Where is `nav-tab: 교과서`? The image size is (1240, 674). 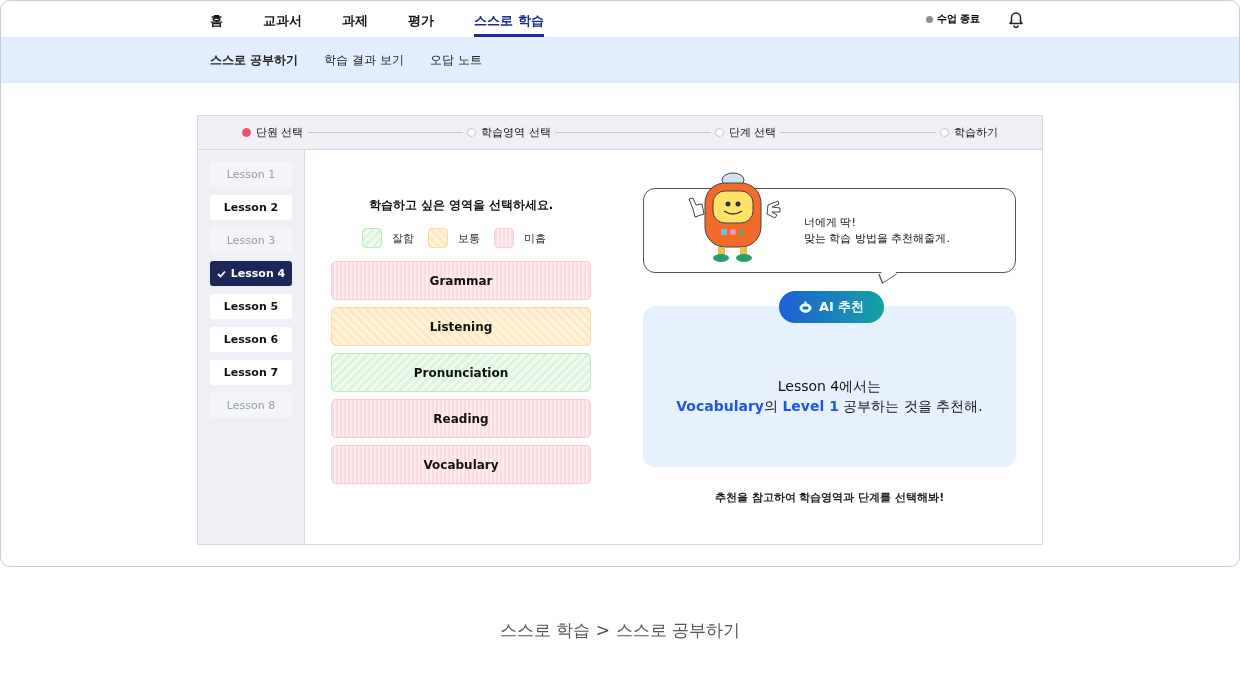 nav-tab: 교과서 is located at coordinates (282, 19).